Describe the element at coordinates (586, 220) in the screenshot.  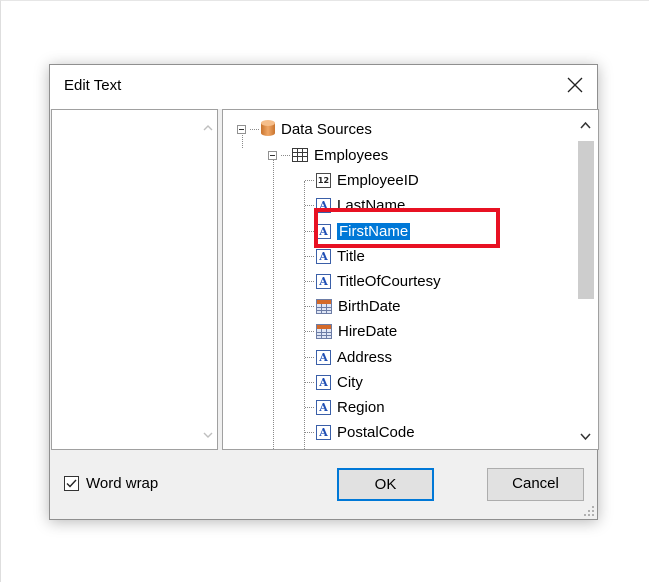
I see `scrollbar-thumb` at that location.